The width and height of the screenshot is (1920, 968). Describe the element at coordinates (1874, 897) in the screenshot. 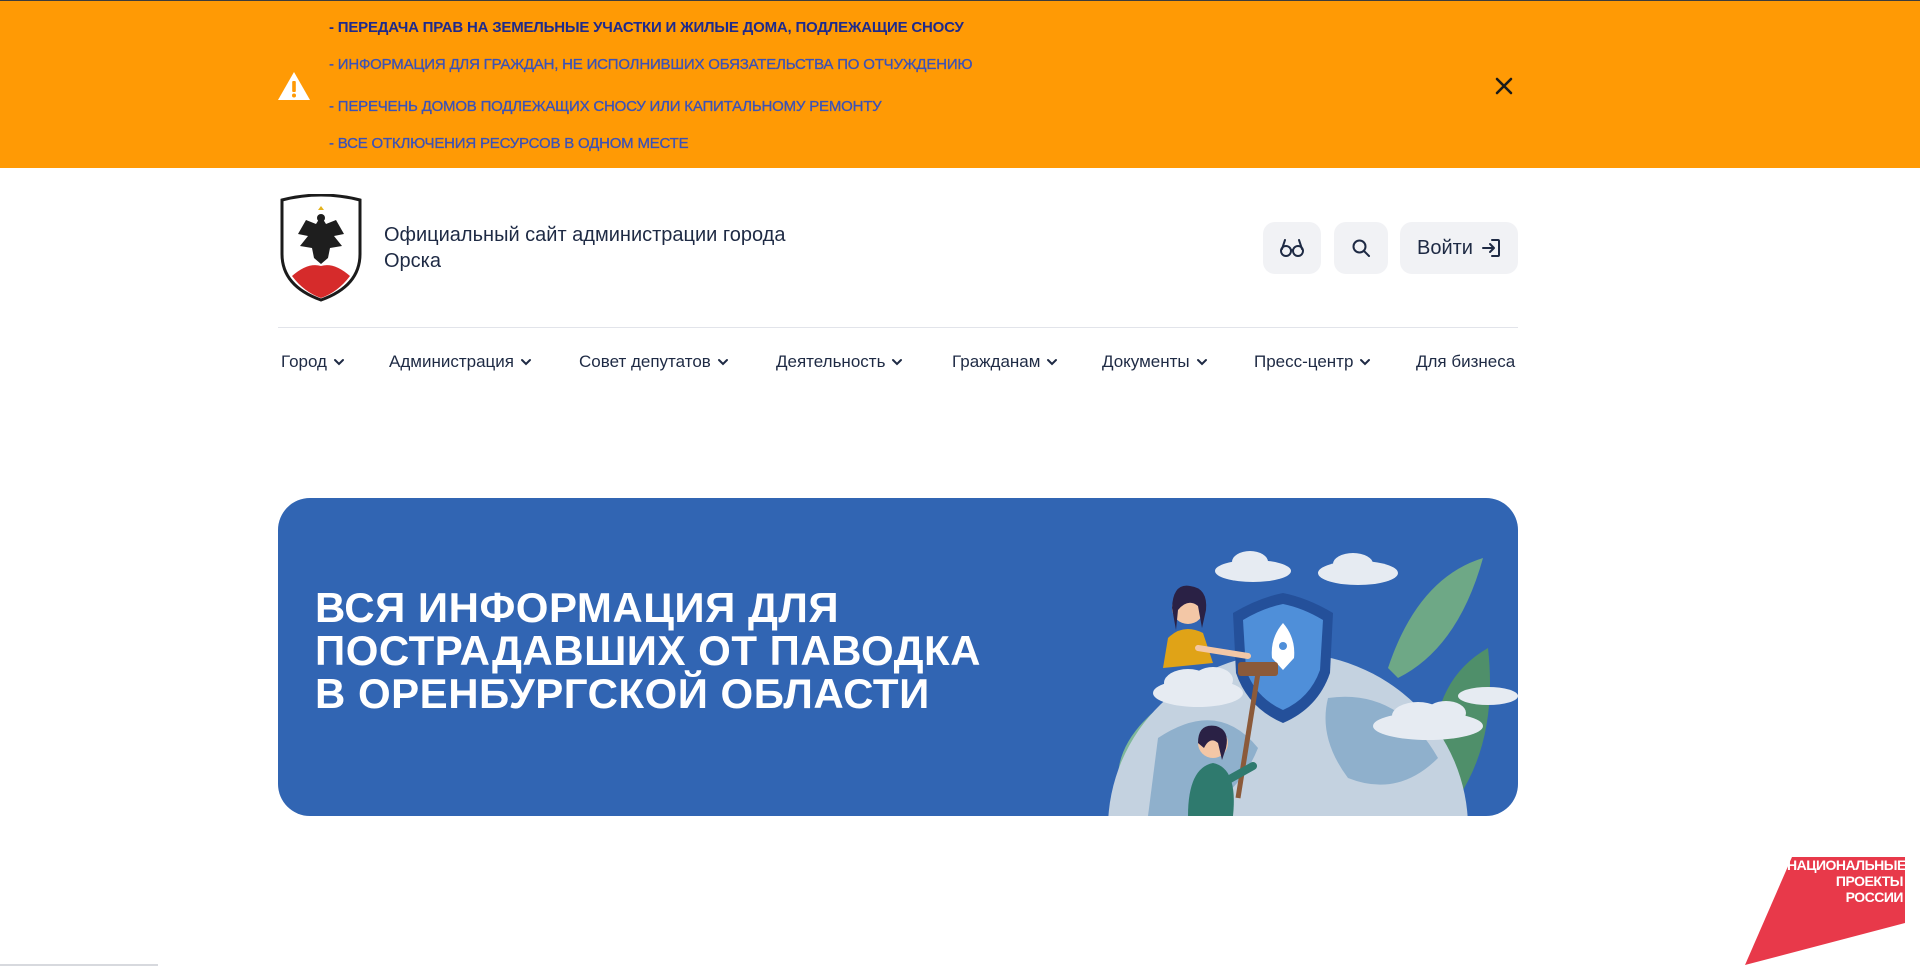

I see `national-projects-line3: РОССИИ` at that location.